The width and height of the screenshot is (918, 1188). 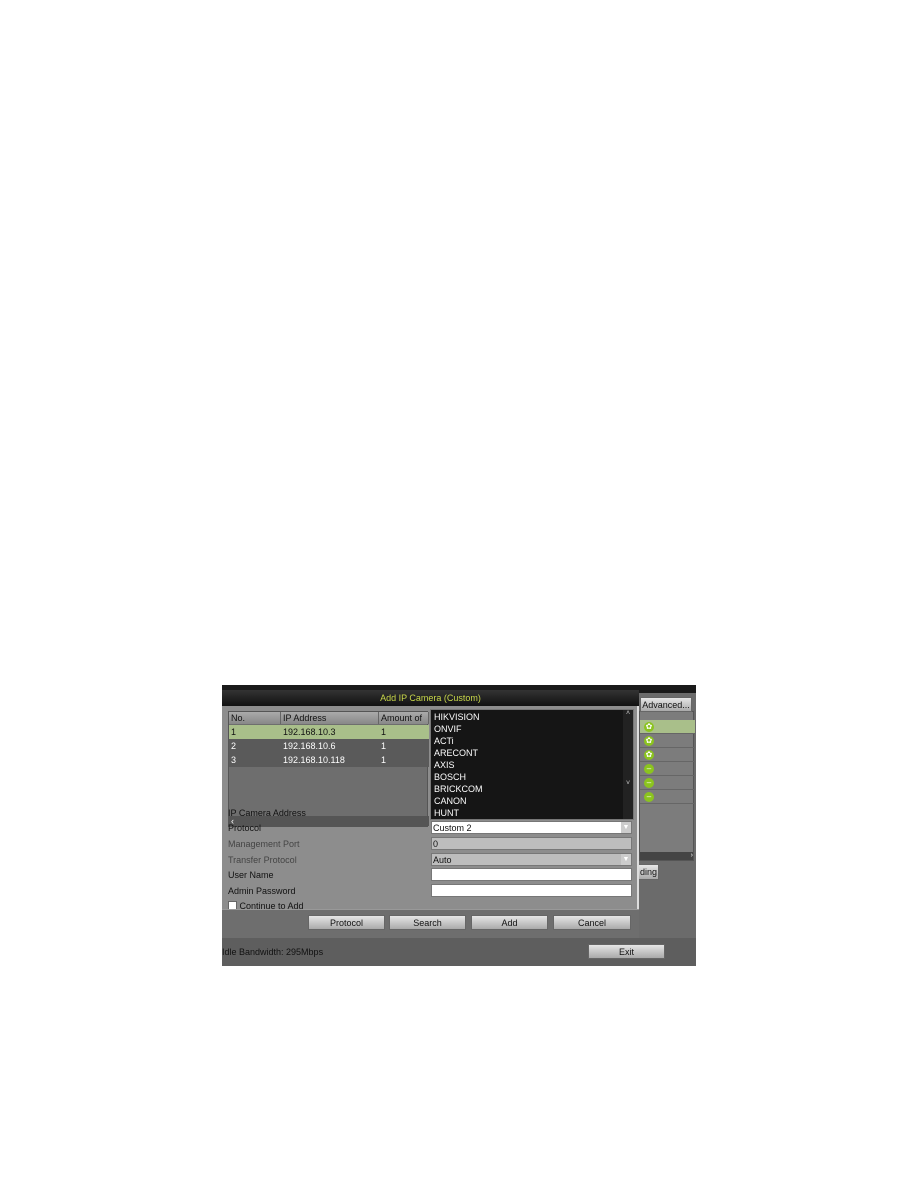 I want to click on cell-ip: 192.168.10.3, so click(x=309, y=732).